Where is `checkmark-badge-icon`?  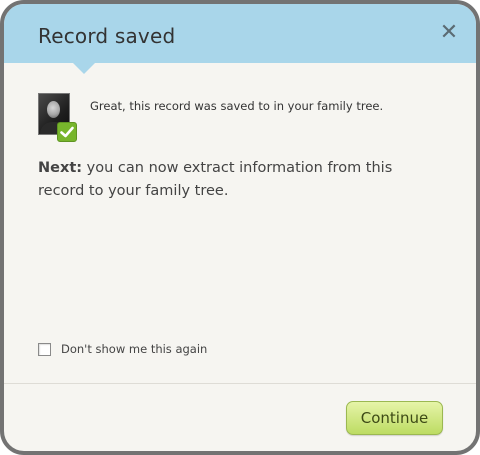 checkmark-badge-icon is located at coordinates (67, 132).